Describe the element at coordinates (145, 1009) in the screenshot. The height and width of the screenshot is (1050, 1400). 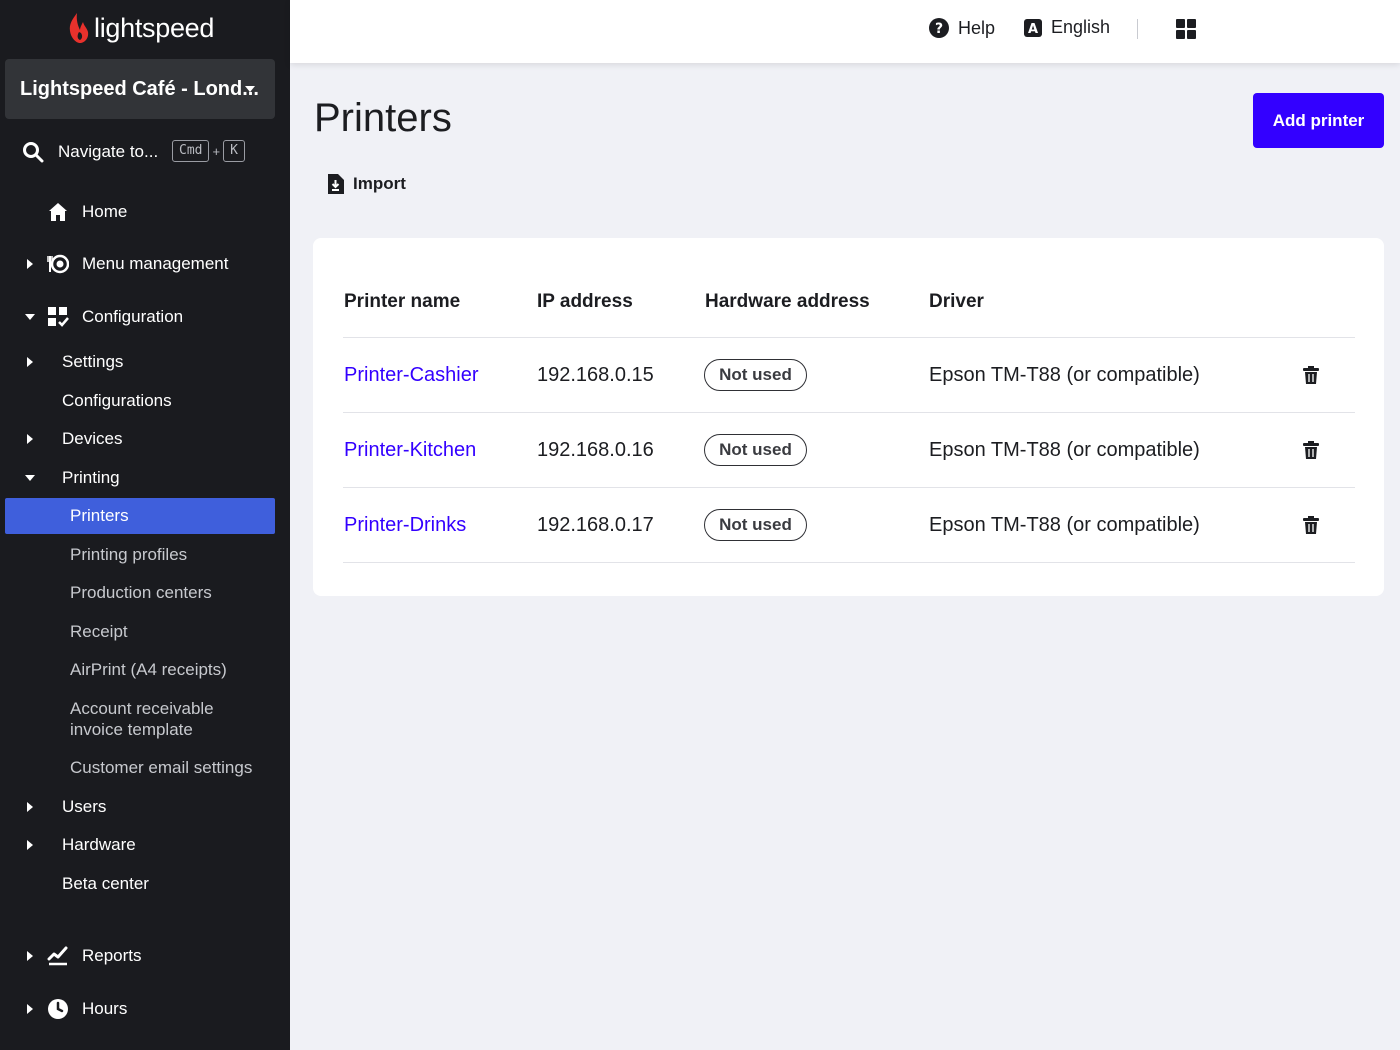
I see `nav-item-hours: Hours` at that location.